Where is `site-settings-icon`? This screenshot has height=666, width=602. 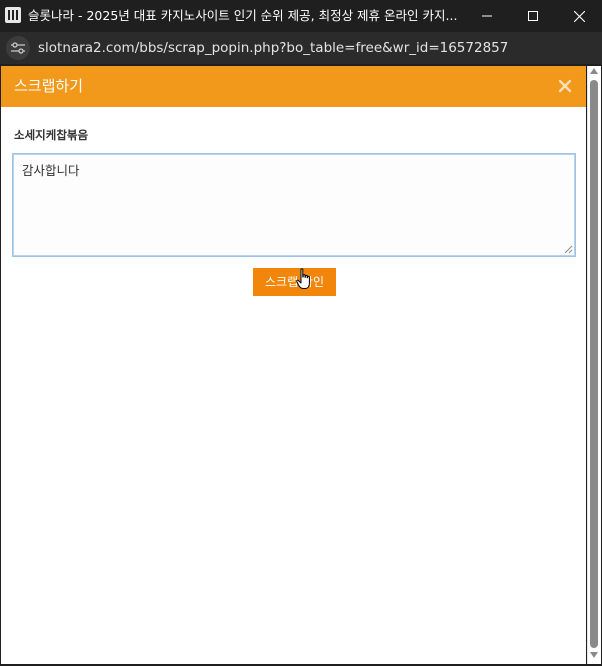 site-settings-icon is located at coordinates (18, 48).